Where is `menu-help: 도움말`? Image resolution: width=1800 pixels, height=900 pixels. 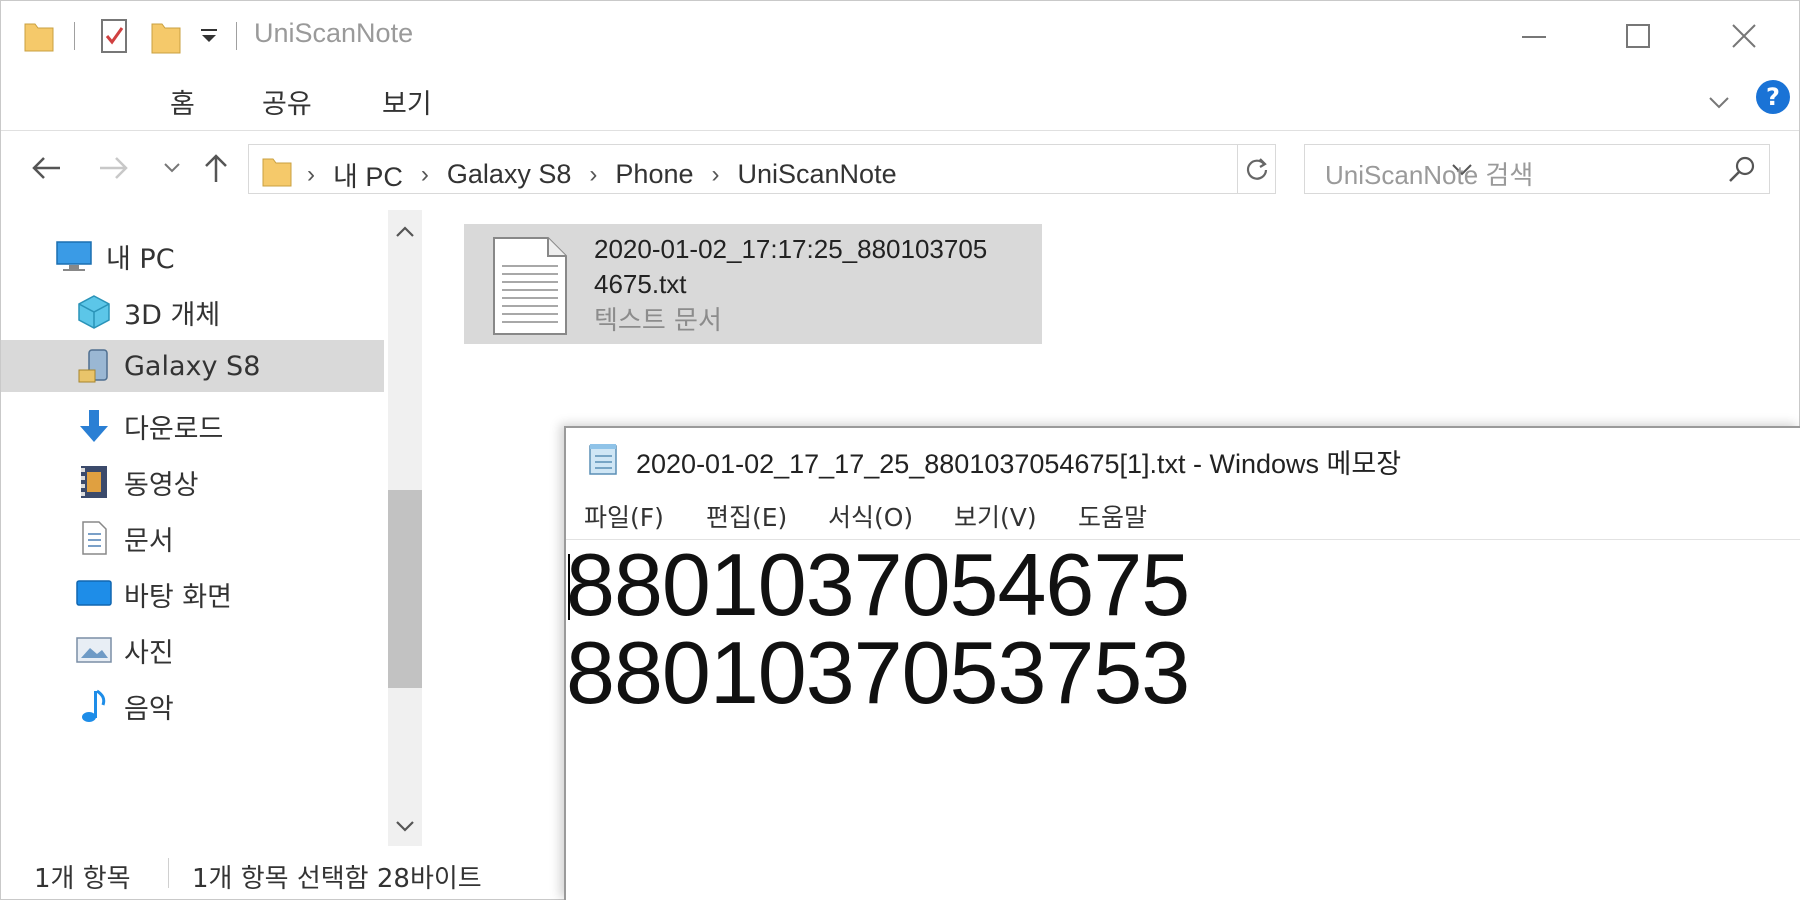 menu-help: 도움말 is located at coordinates (1113, 517).